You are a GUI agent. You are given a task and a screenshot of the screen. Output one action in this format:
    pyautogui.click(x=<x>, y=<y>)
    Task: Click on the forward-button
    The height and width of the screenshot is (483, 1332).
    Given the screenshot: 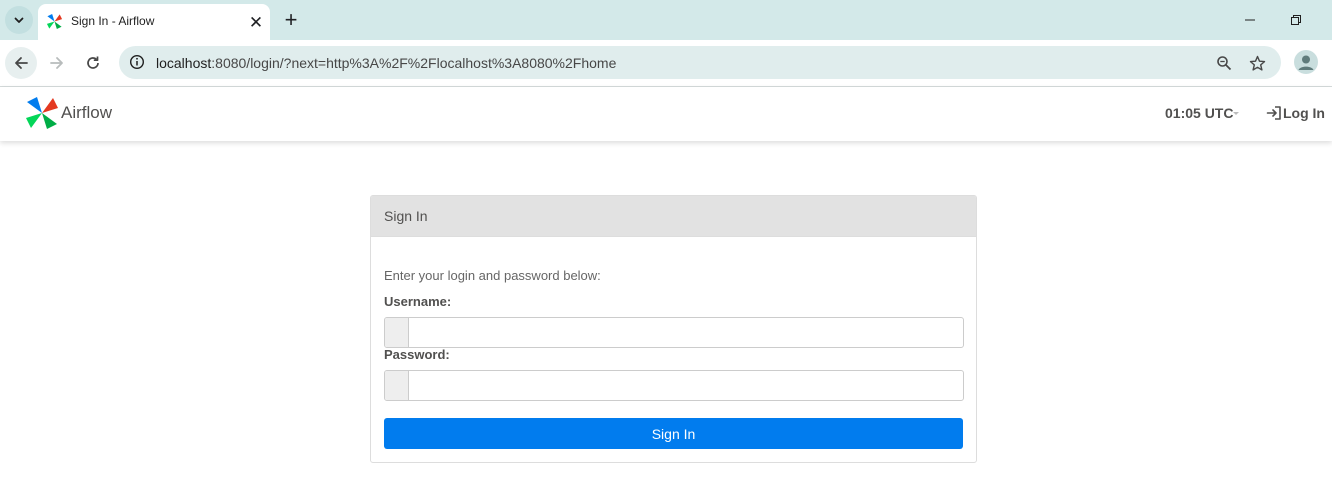 What is the action you would take?
    pyautogui.click(x=57, y=63)
    